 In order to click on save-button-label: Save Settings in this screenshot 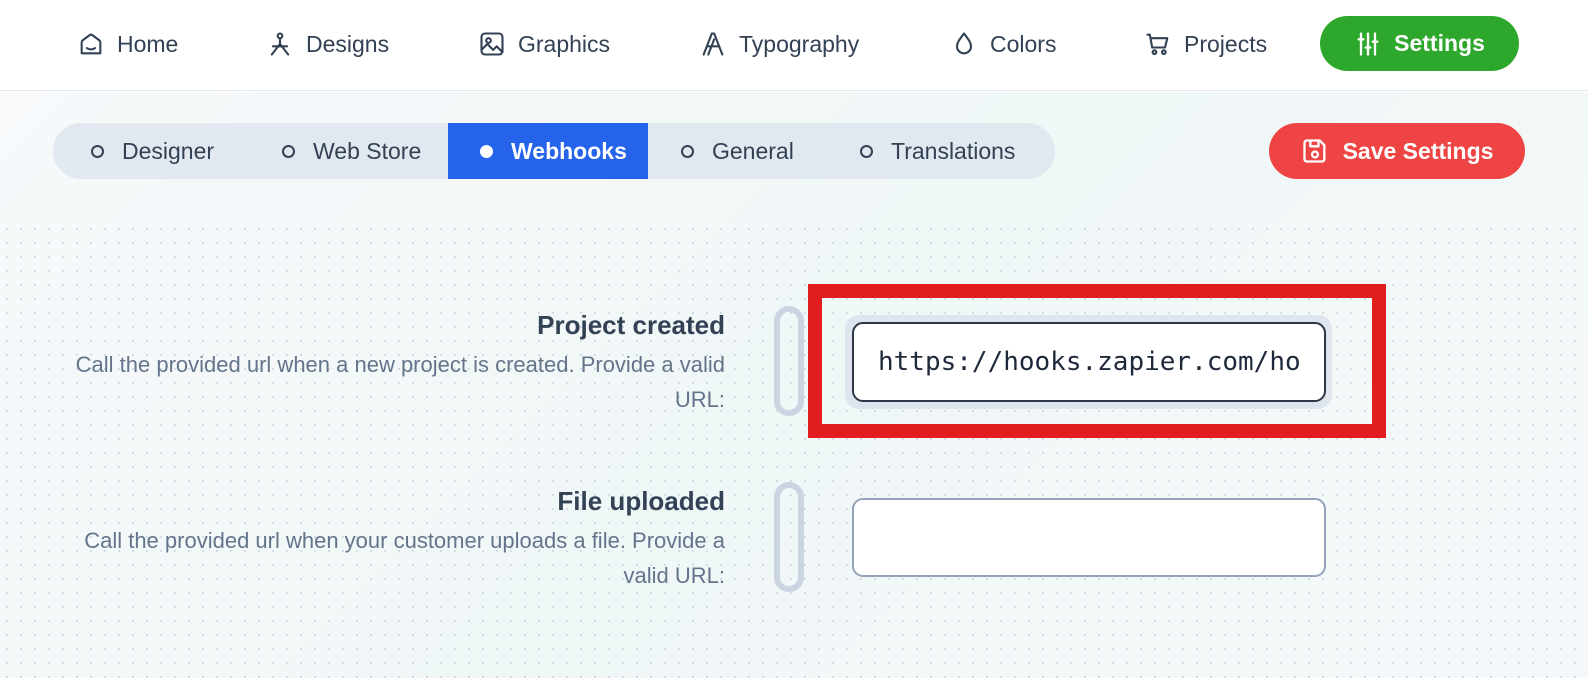, I will do `click(1418, 150)`.